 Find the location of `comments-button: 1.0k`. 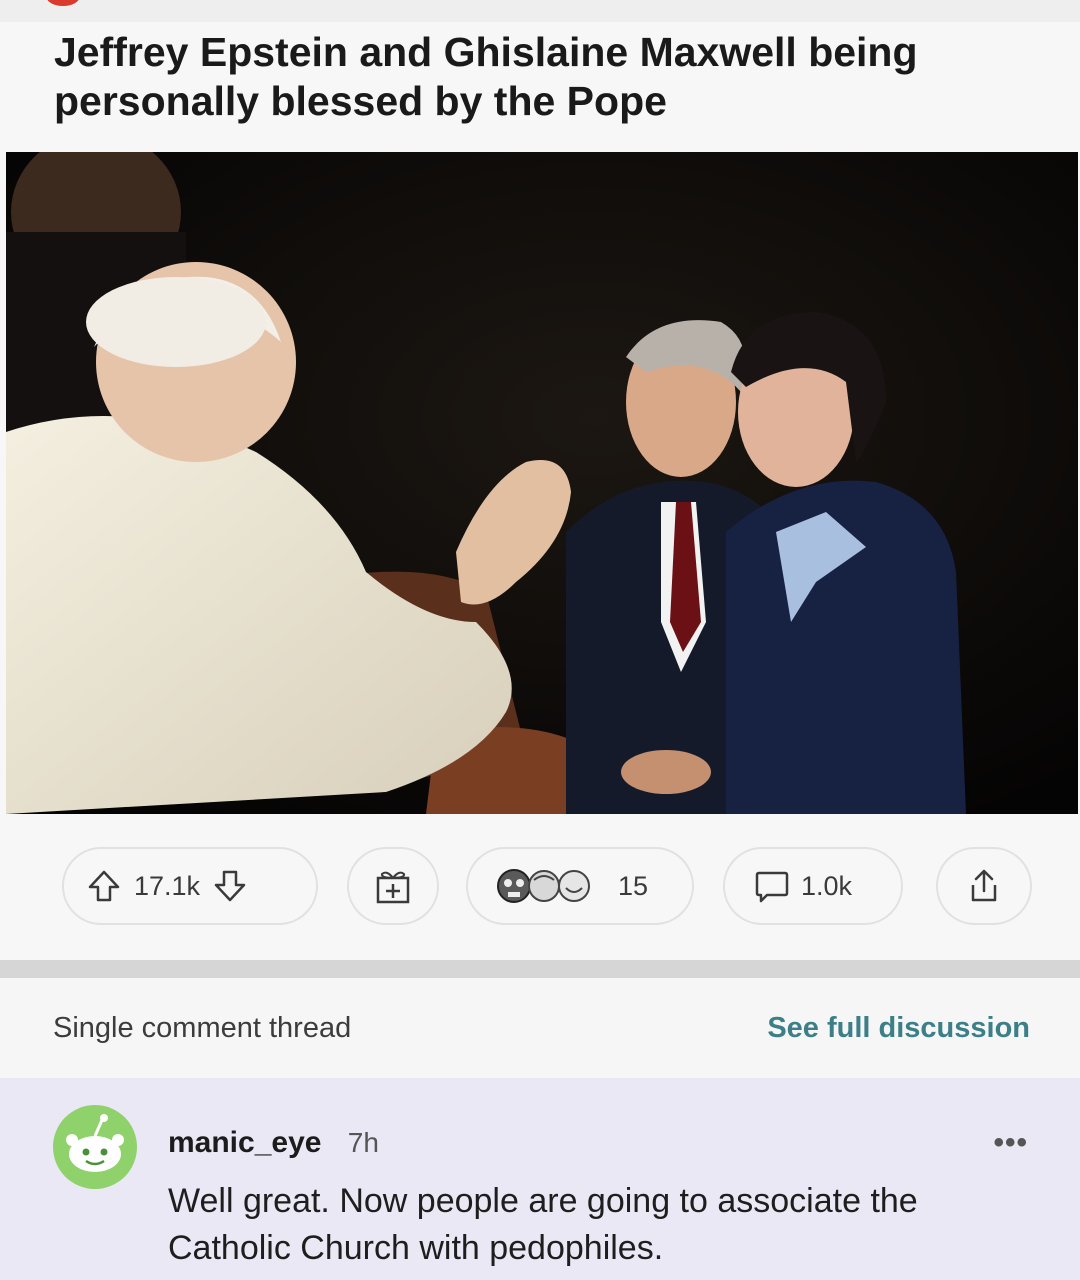

comments-button: 1.0k is located at coordinates (813, 886).